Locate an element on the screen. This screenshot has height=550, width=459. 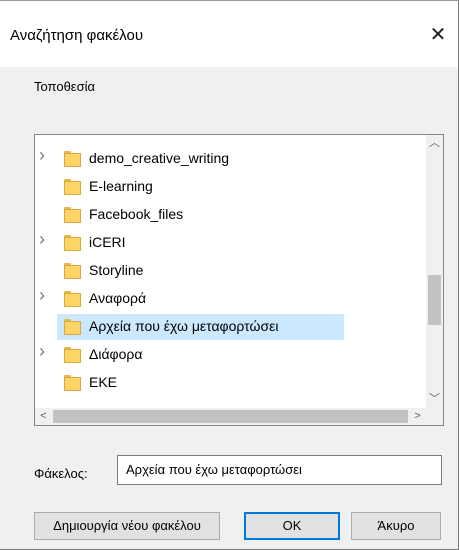
dialog-title: Αναζήτηση φακέλου is located at coordinates (77, 35).